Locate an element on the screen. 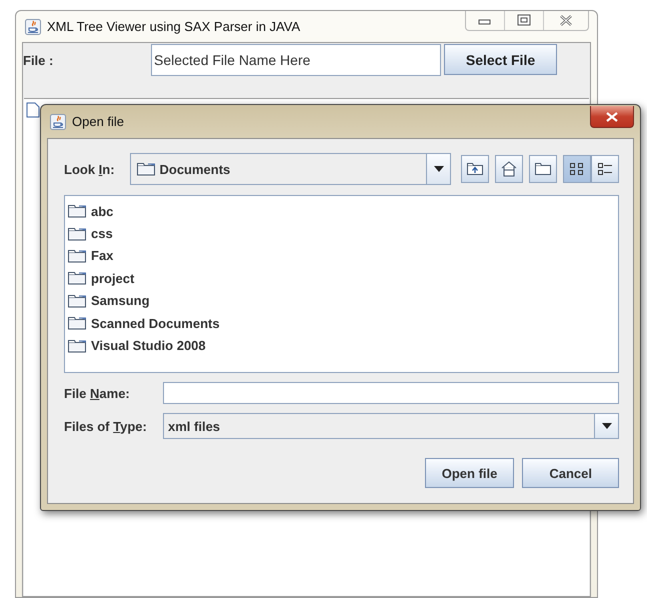 This screenshot has height=598, width=647. close-icon is located at coordinates (612, 117).